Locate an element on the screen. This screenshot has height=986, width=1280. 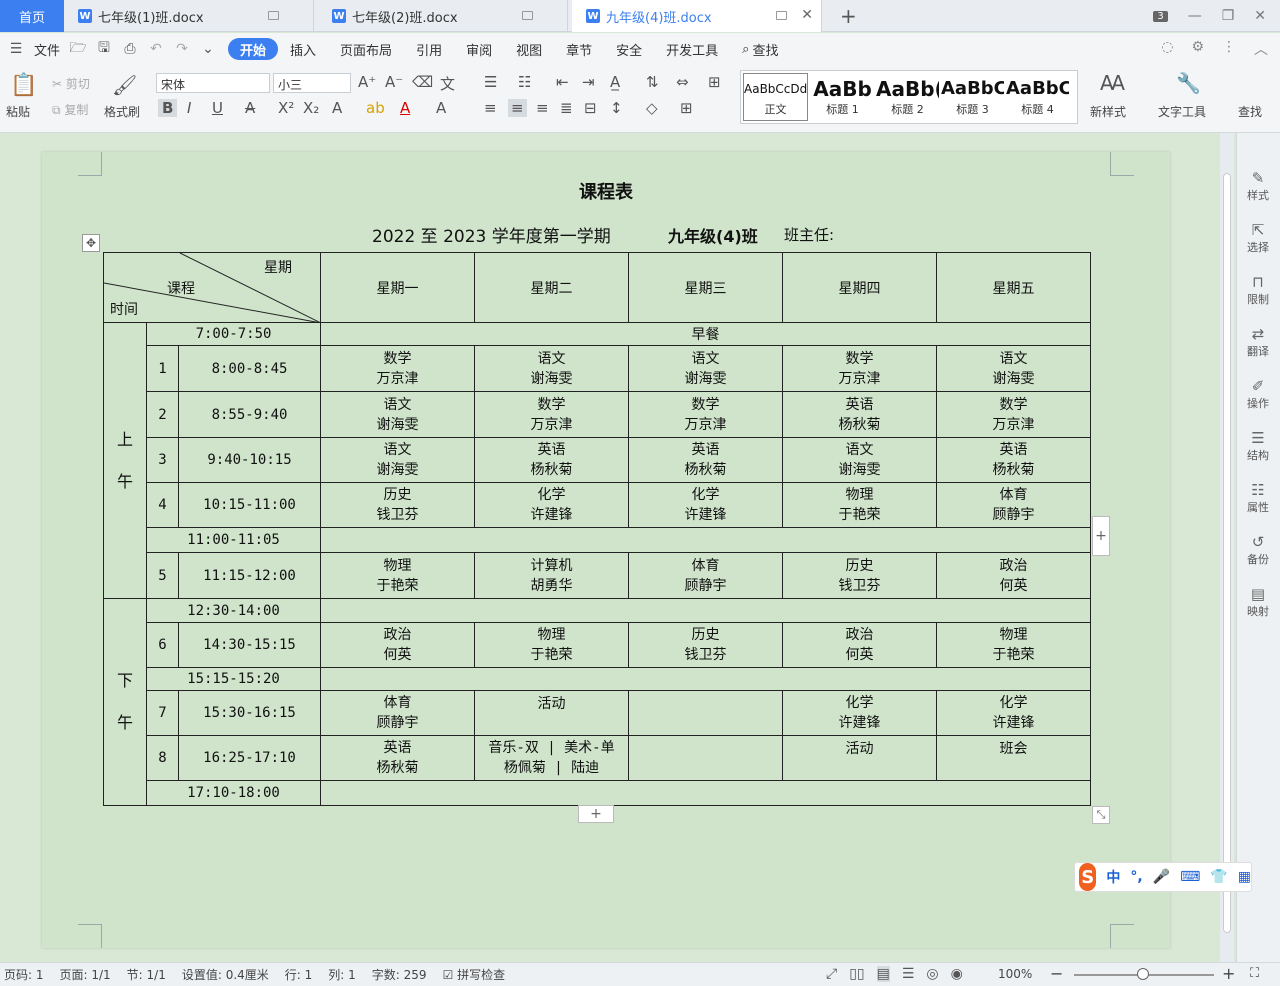
class-cell: 体育 顾静宇 is located at coordinates (397, 713).